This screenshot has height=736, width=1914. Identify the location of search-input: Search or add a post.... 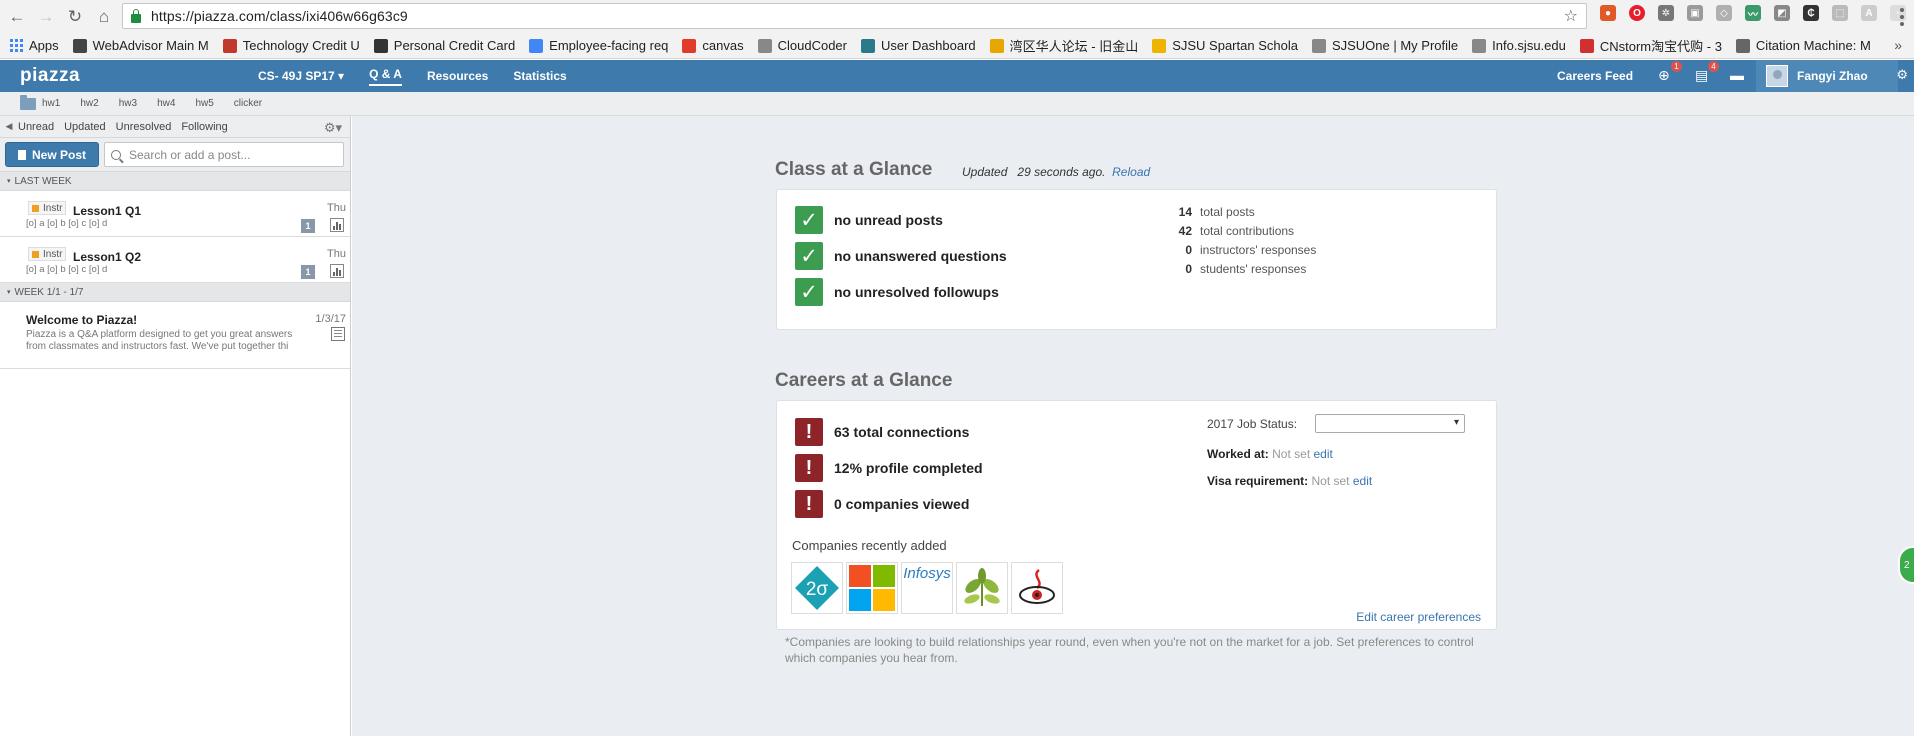
(224, 154).